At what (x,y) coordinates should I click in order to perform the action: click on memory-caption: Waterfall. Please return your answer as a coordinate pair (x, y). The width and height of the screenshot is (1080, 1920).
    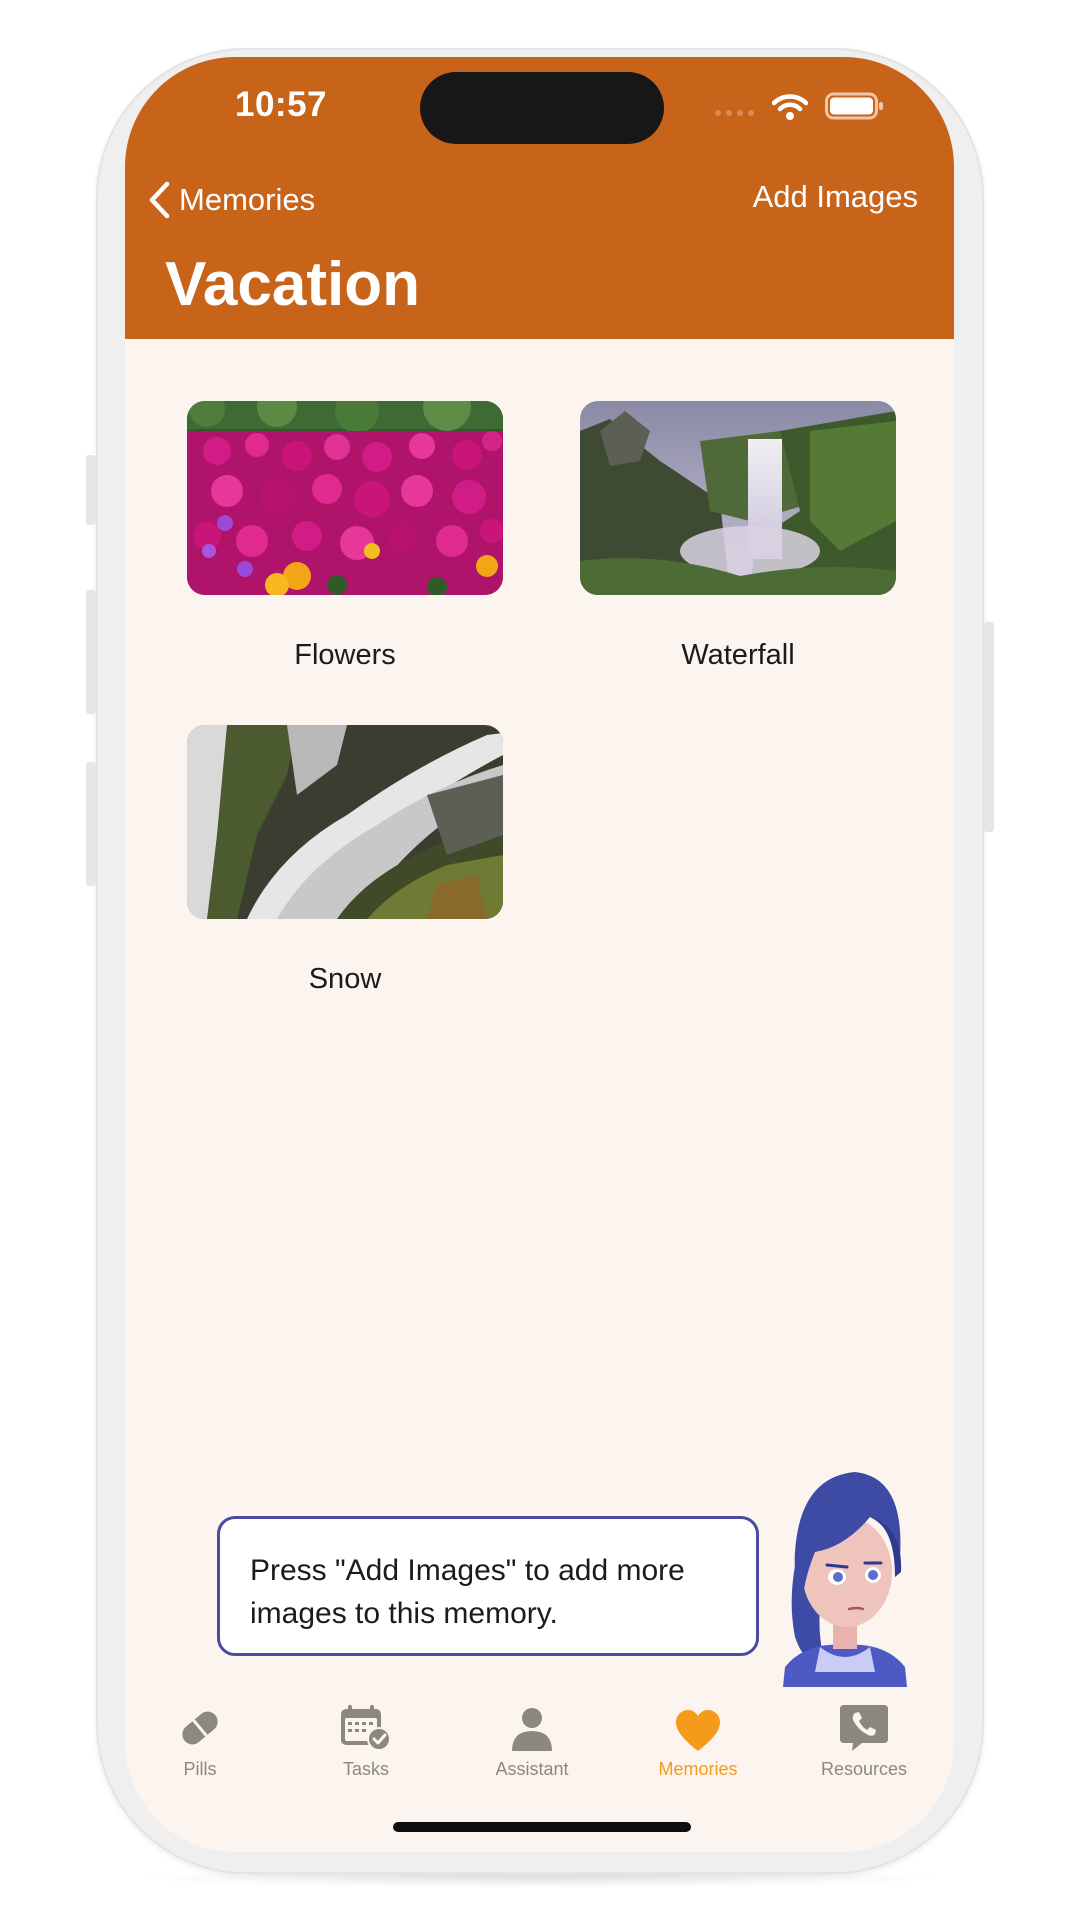
    Looking at the image, I should click on (738, 655).